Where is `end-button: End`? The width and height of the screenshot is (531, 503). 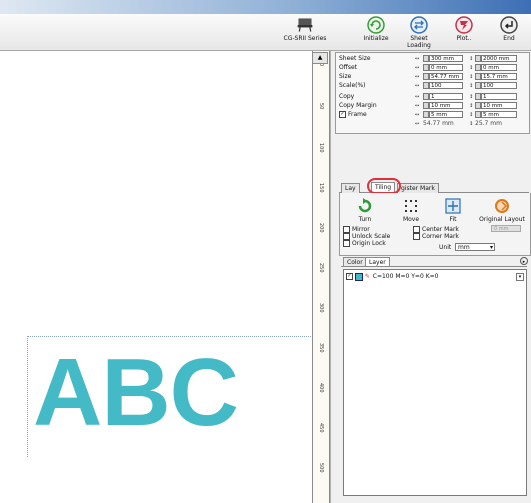
end-button: End is located at coordinates (509, 29).